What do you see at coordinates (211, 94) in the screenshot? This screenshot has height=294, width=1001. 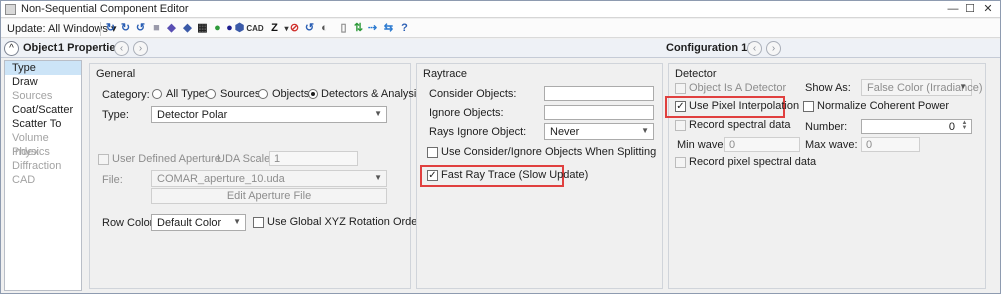 I see `category-sources-radio` at bounding box center [211, 94].